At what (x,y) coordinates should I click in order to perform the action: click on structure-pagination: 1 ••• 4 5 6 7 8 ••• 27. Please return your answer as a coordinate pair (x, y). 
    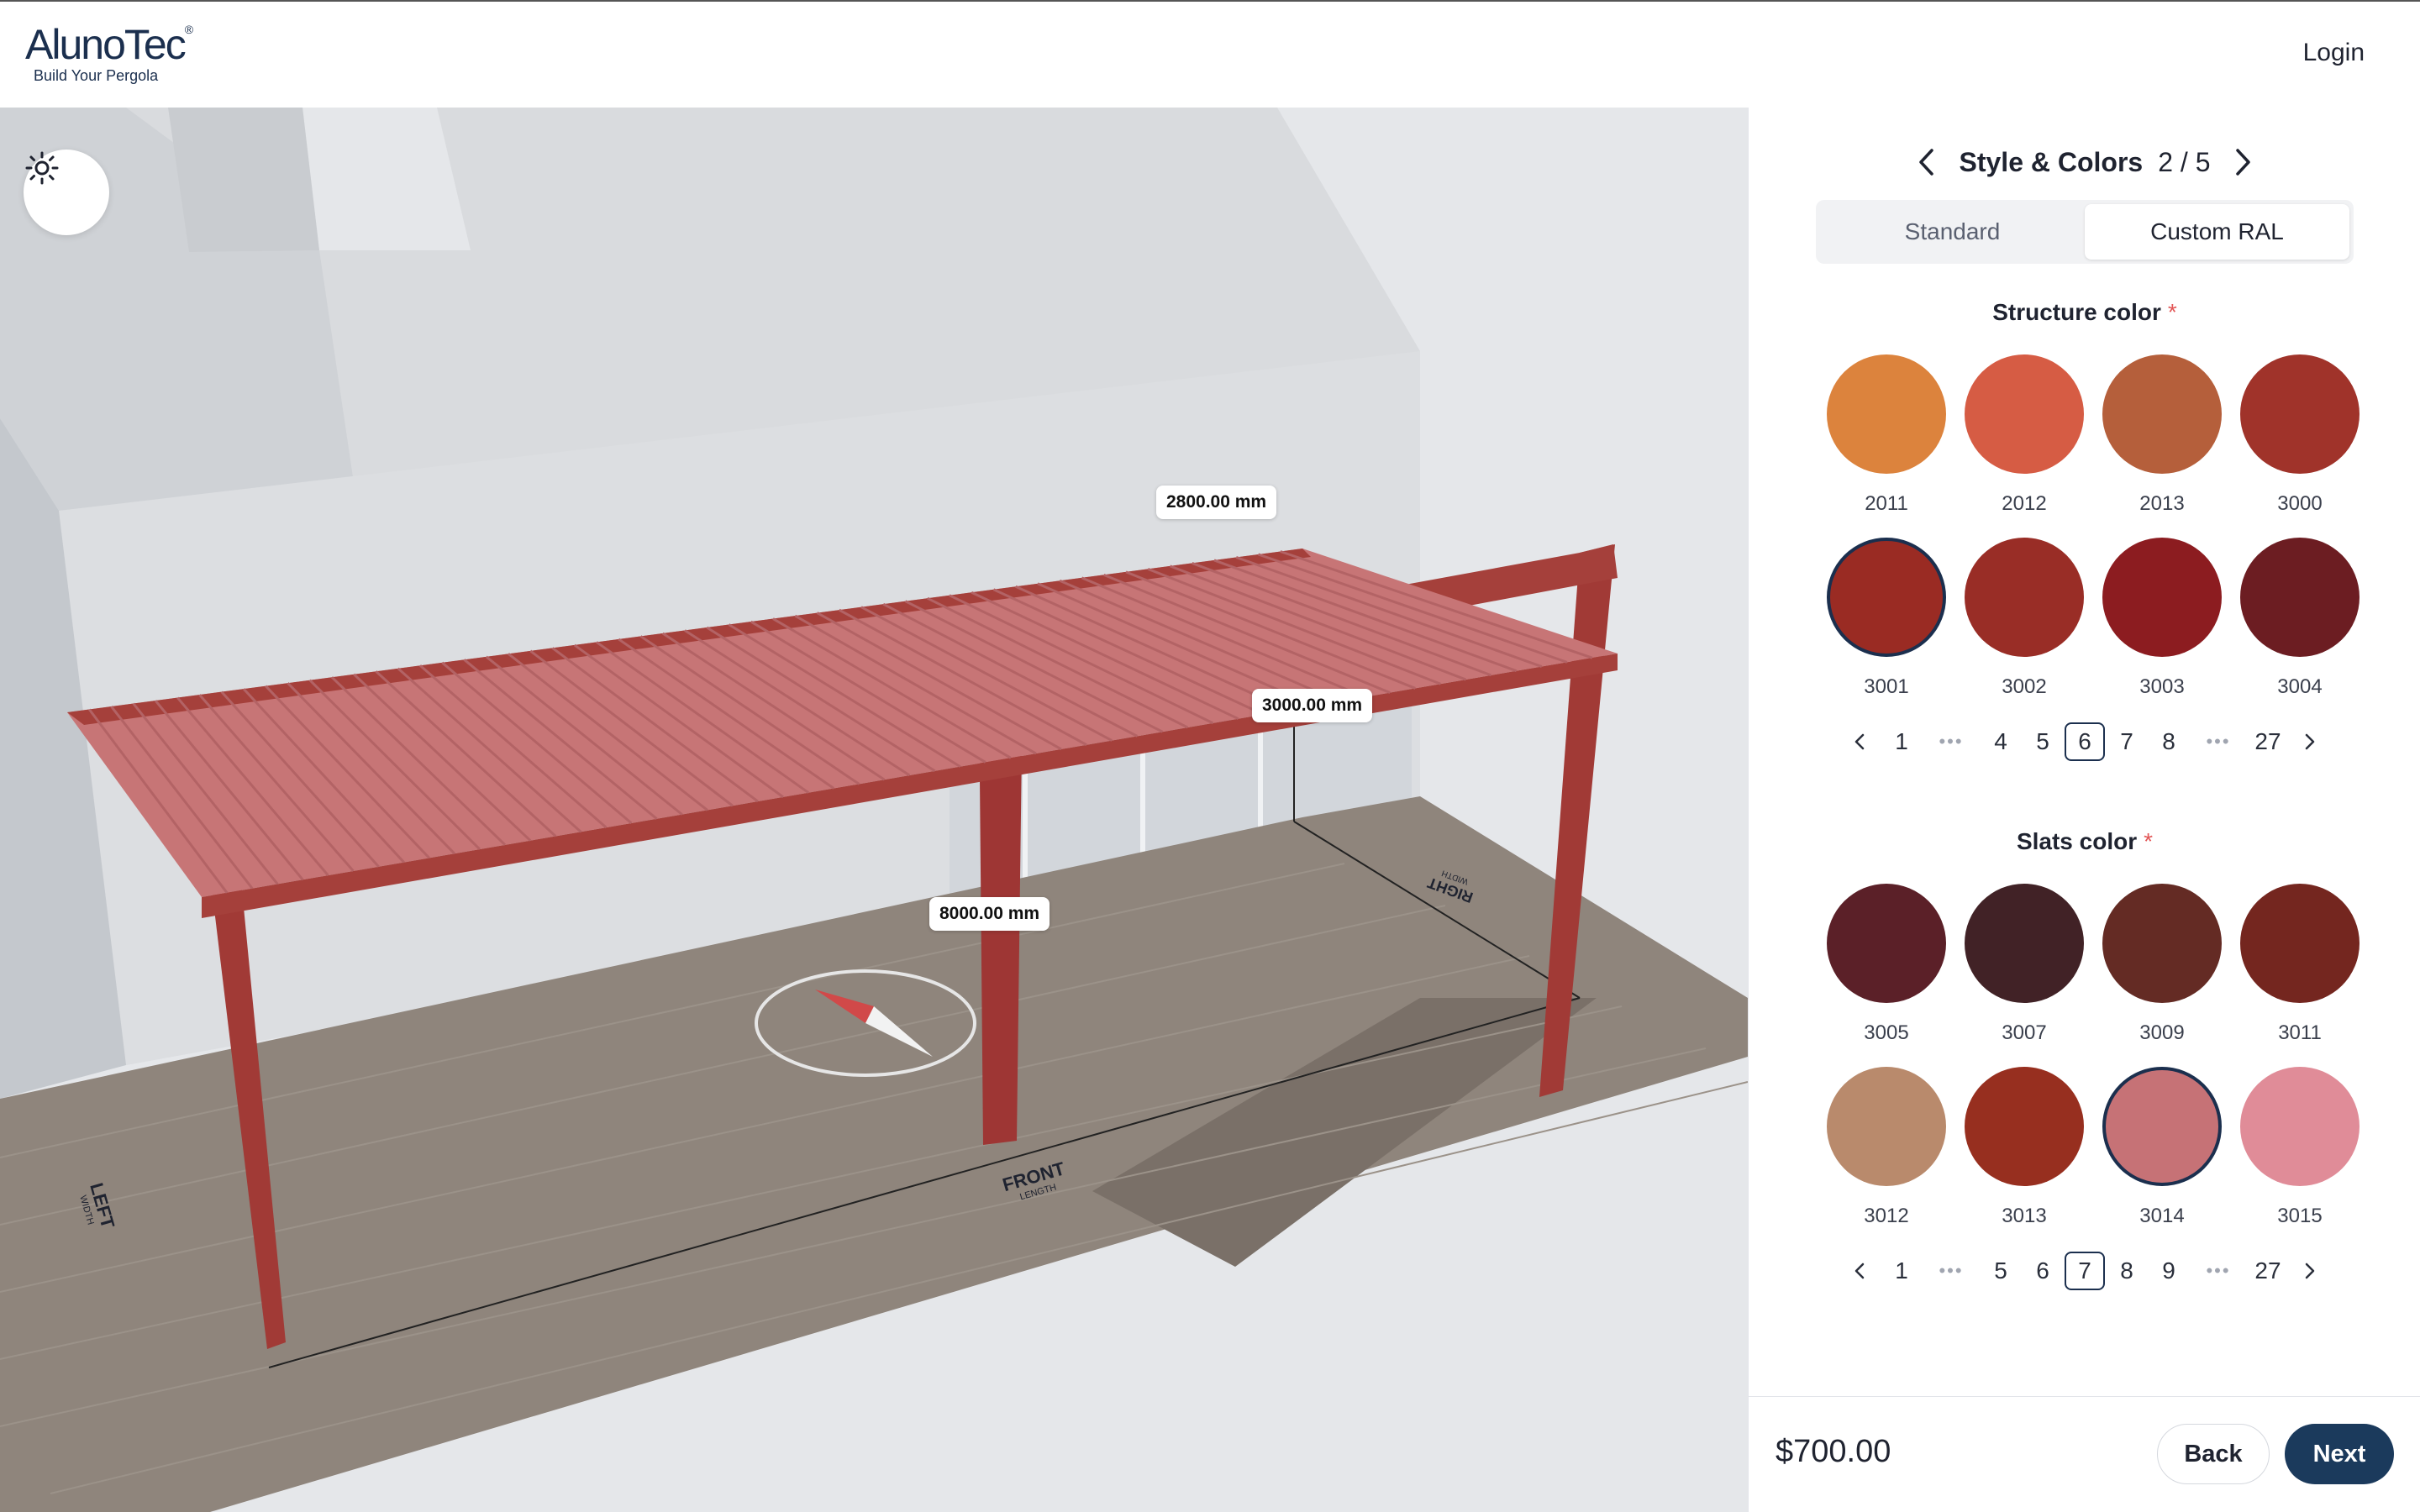
    Looking at the image, I should click on (2085, 741).